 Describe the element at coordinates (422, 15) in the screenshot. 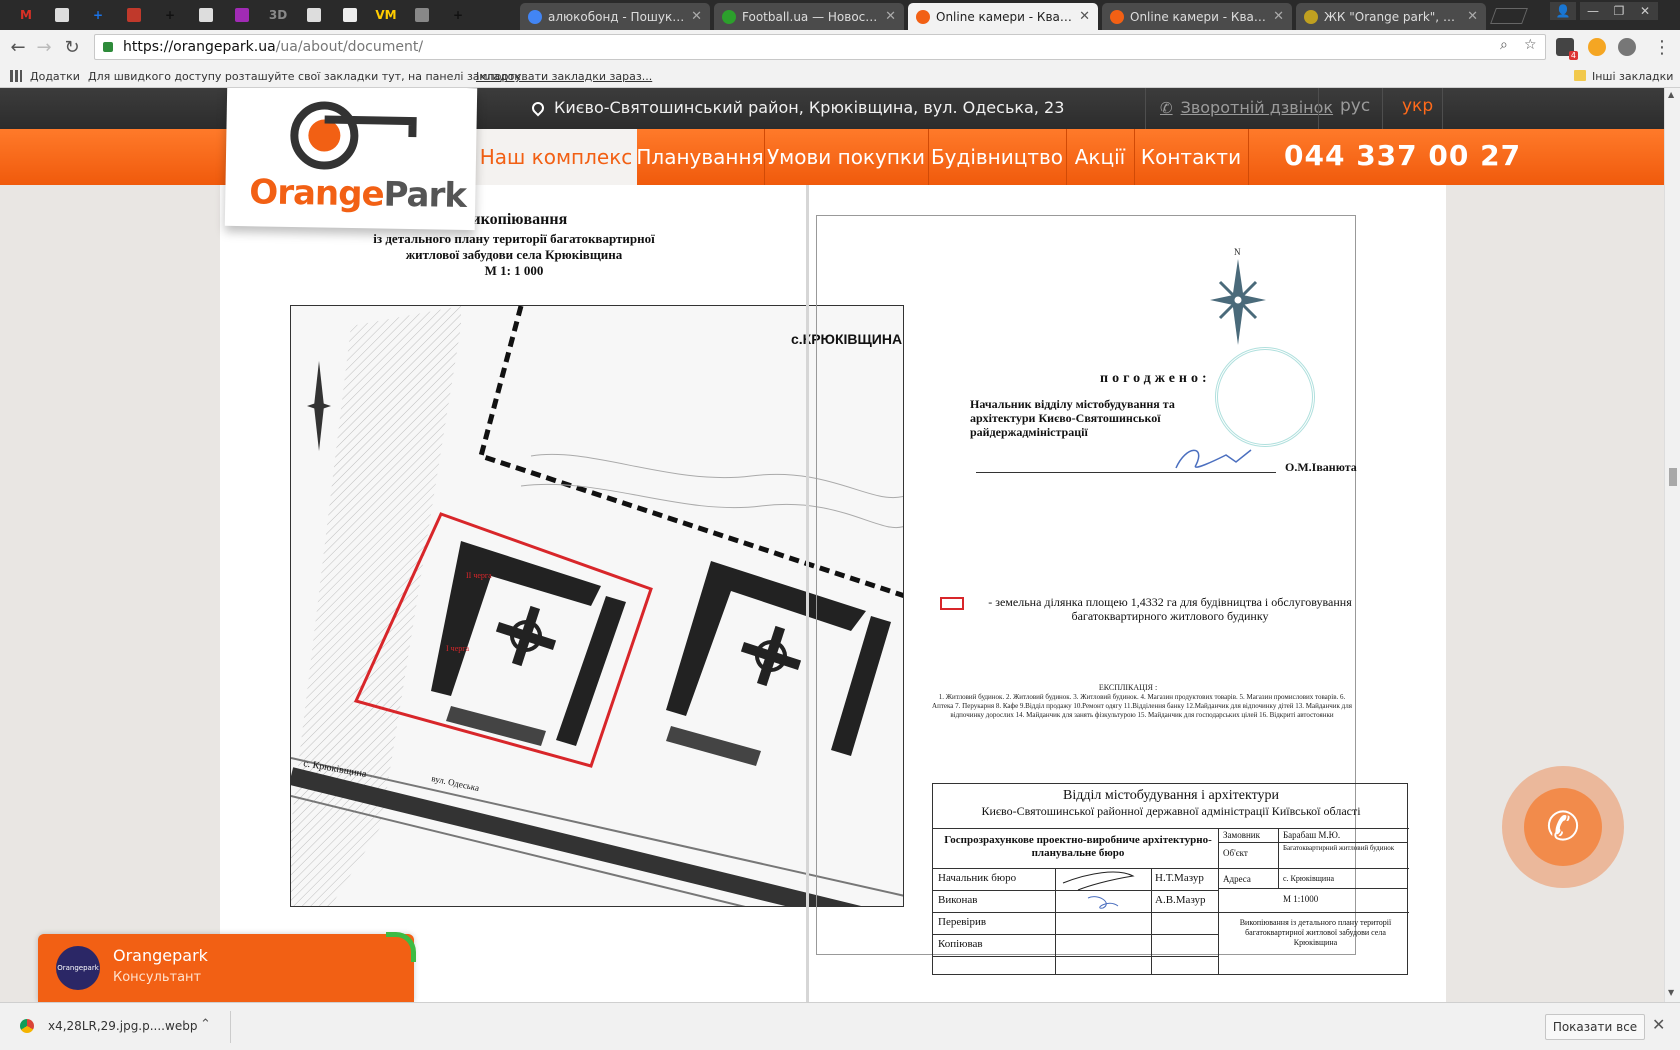

I see `speaker-icon` at that location.